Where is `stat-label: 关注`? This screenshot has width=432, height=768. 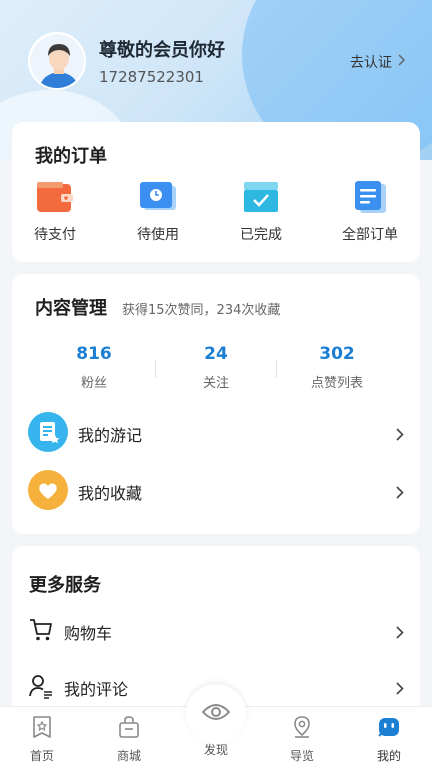 stat-label: 关注 is located at coordinates (215, 383).